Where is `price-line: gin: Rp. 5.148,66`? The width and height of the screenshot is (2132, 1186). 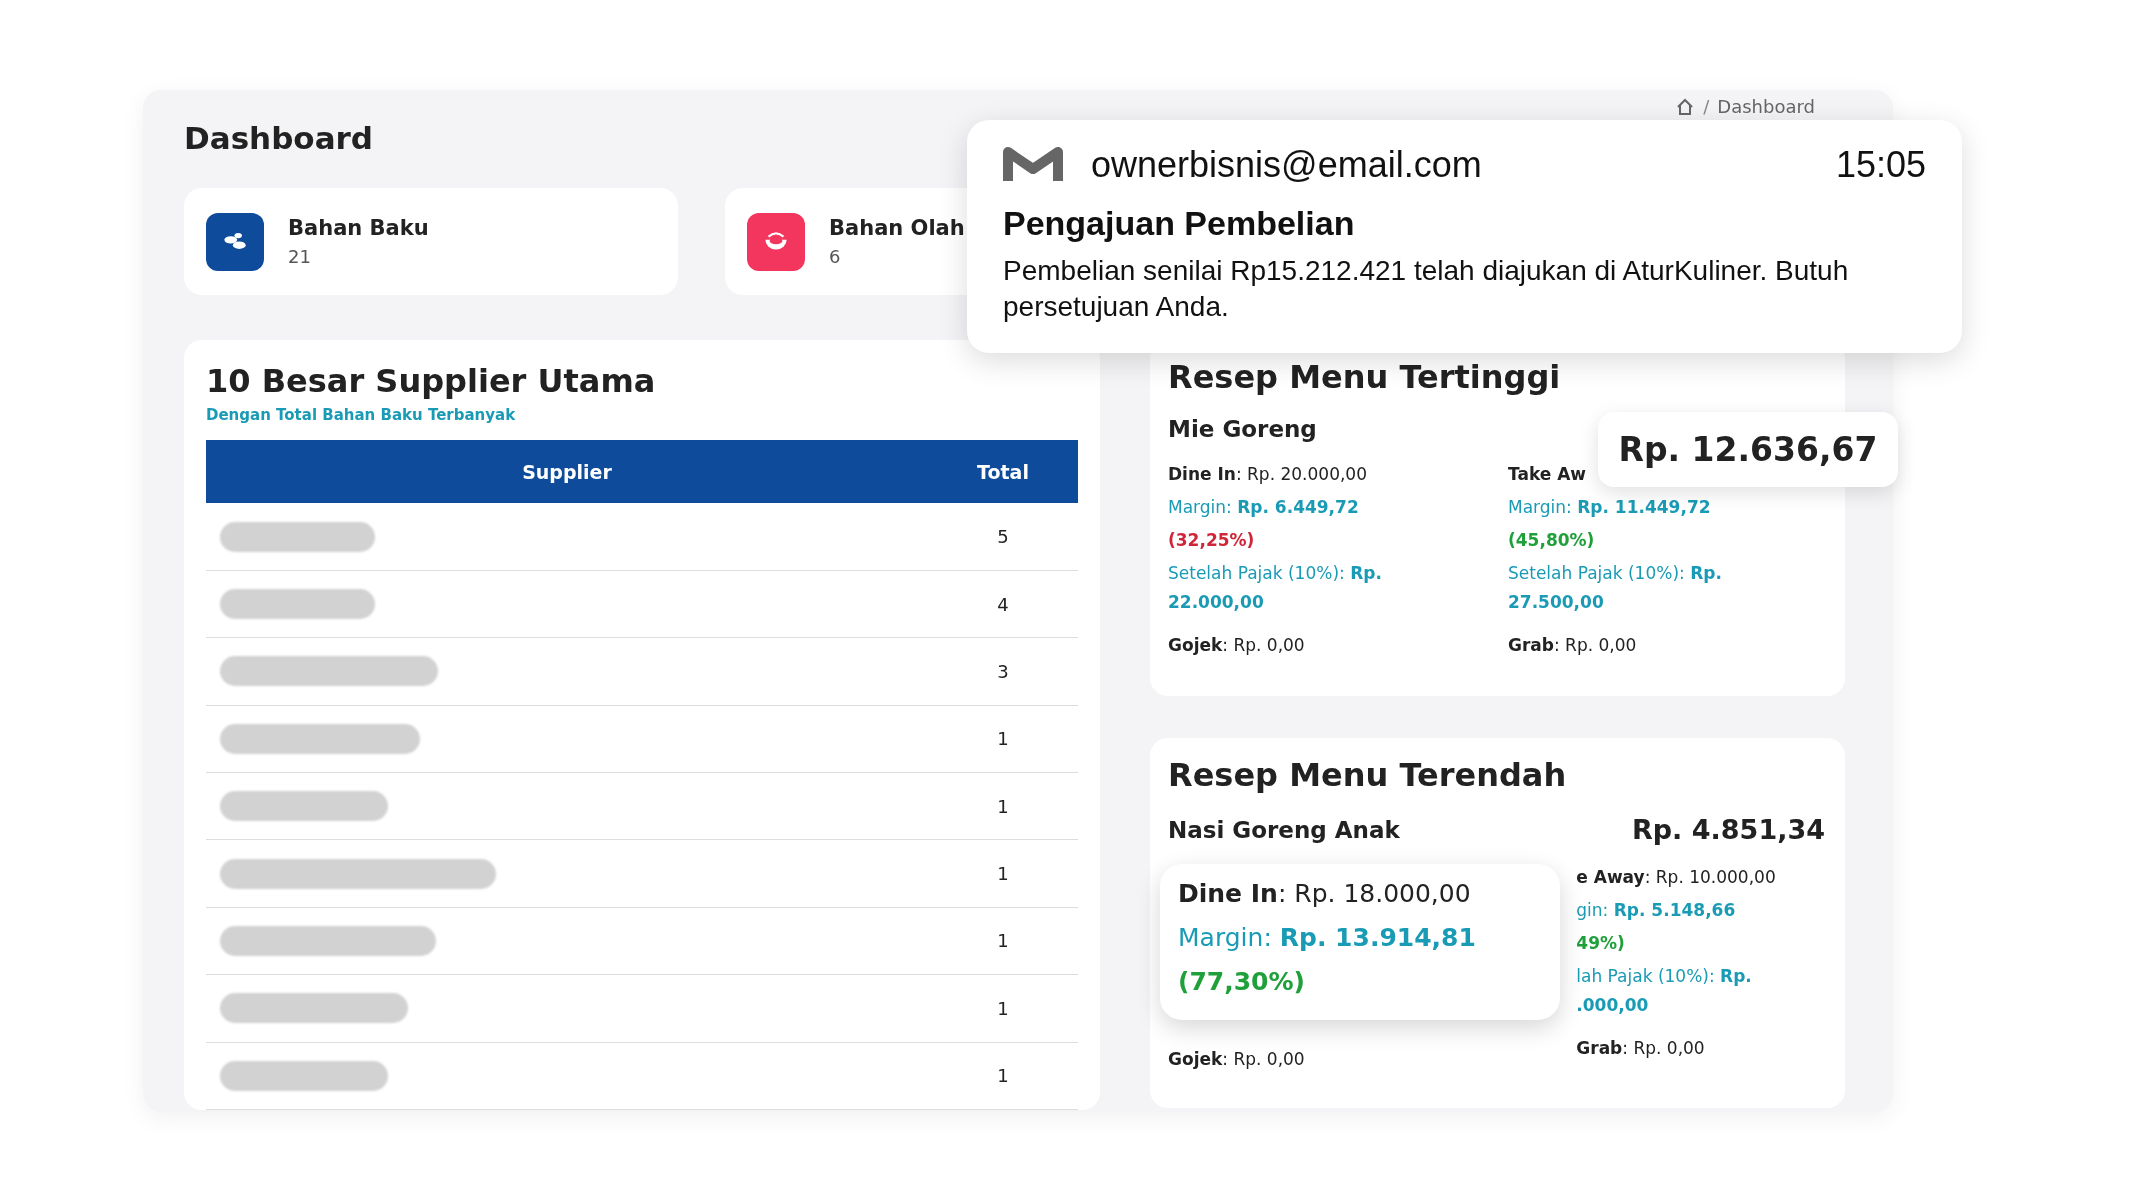 price-line: gin: Rp. 5.148,66 is located at coordinates (1656, 910).